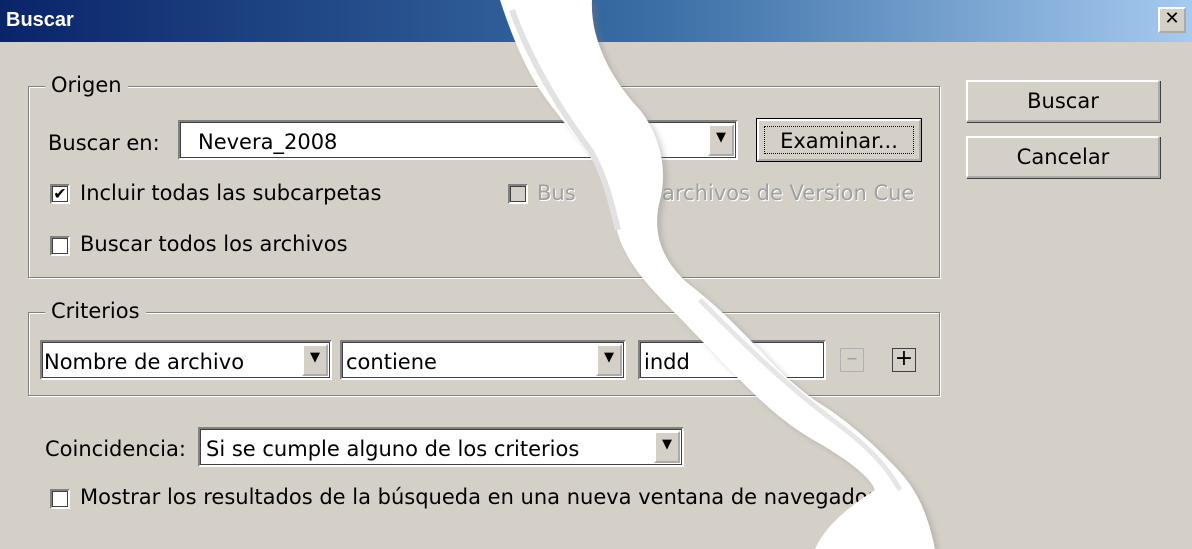 The image size is (1192, 549). I want to click on cancel-button: Cancelar, so click(1063, 157).